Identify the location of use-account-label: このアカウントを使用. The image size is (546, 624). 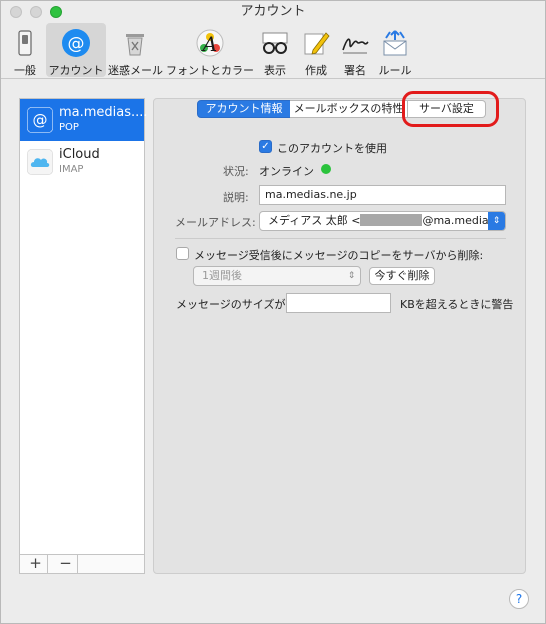
(332, 148).